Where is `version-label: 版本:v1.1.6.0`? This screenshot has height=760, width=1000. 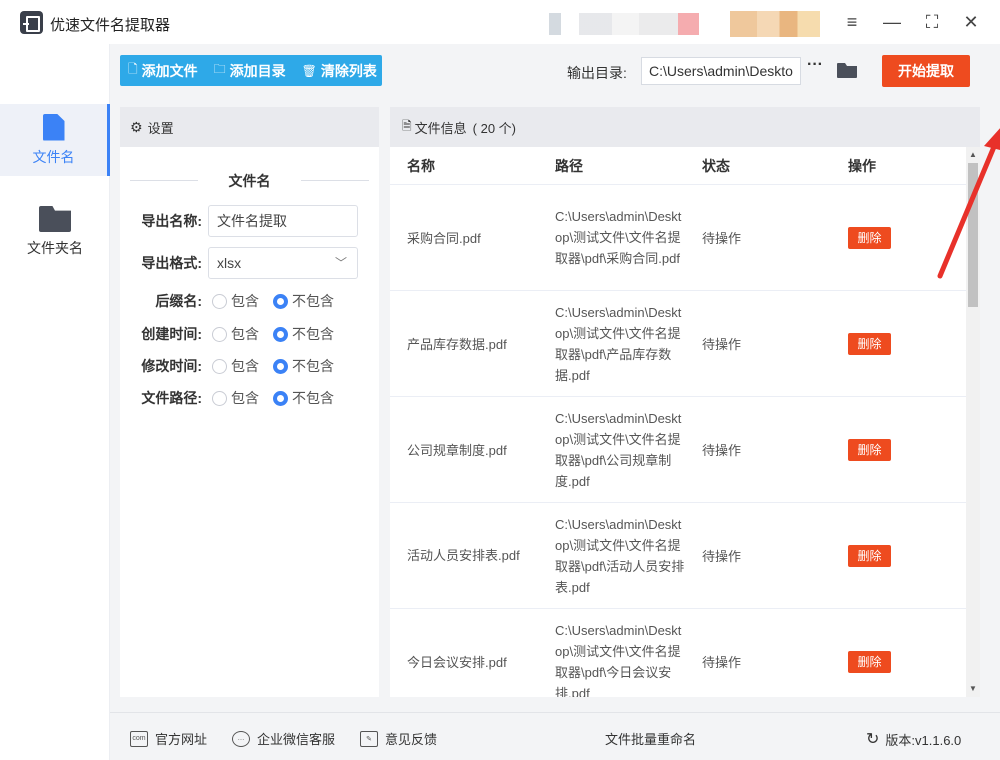
version-label: 版本:v1.1.6.0 is located at coordinates (923, 740).